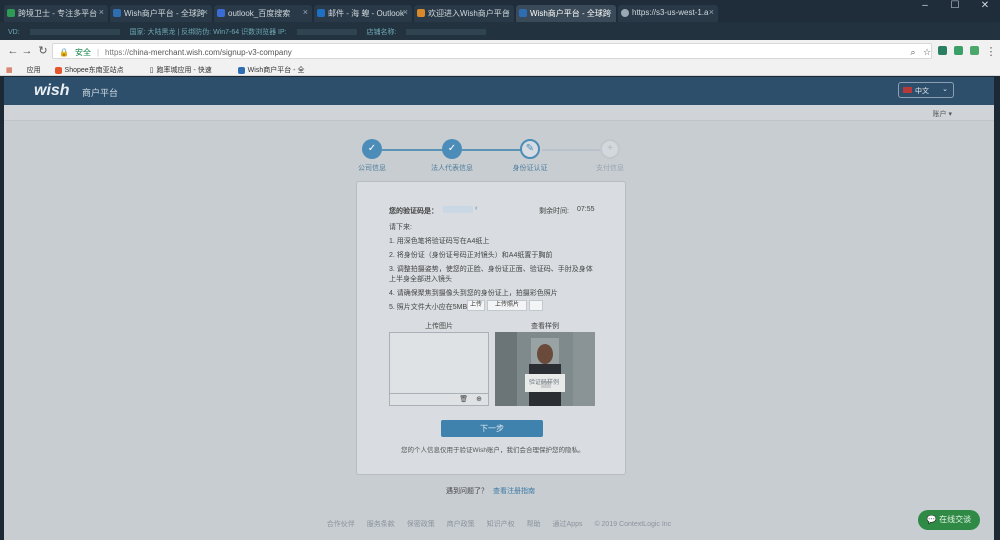 The width and height of the screenshot is (1000, 540). What do you see at coordinates (566, 13) in the screenshot?
I see `browser-tab-active: Wish商户平台 - 全球跨 ×` at bounding box center [566, 13].